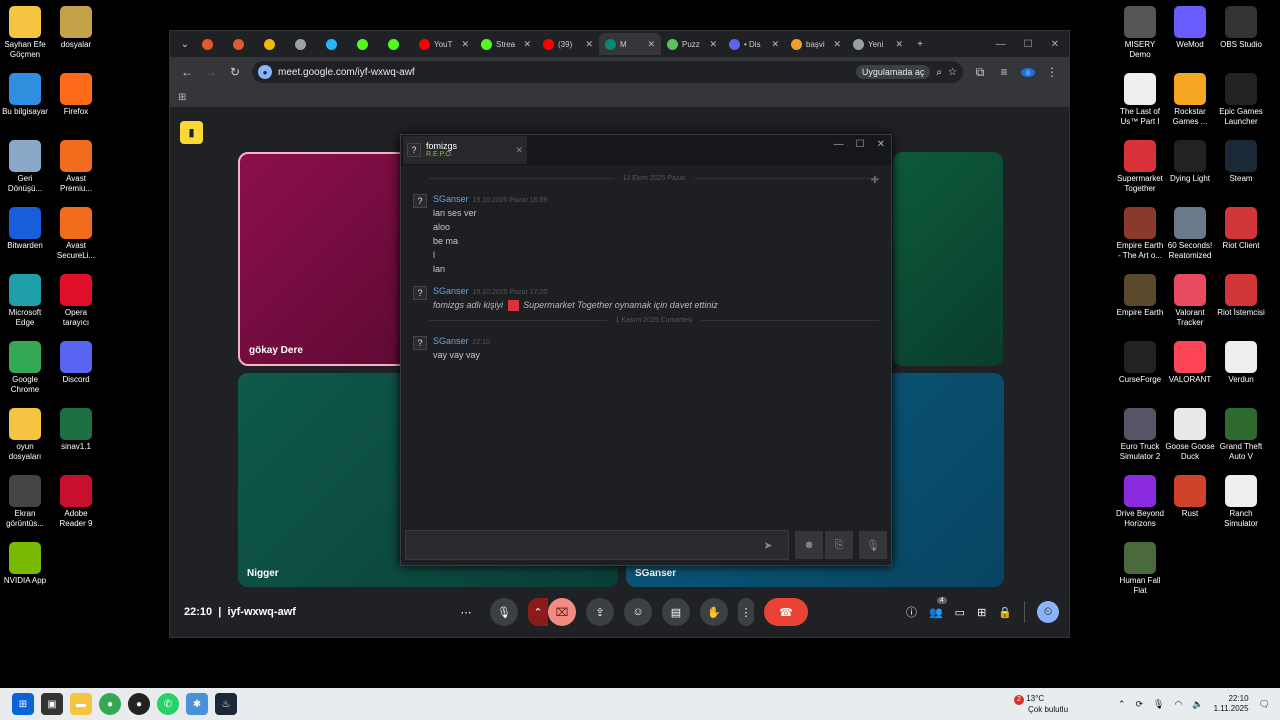  What do you see at coordinates (938, 607) in the screenshot?
I see `people-icon: 👥 4` at bounding box center [938, 607].